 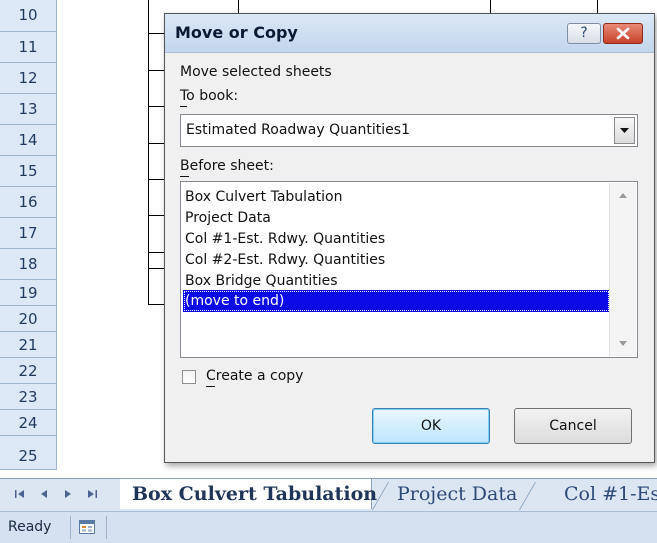 What do you see at coordinates (623, 343) in the screenshot?
I see `scroll-down-icon` at bounding box center [623, 343].